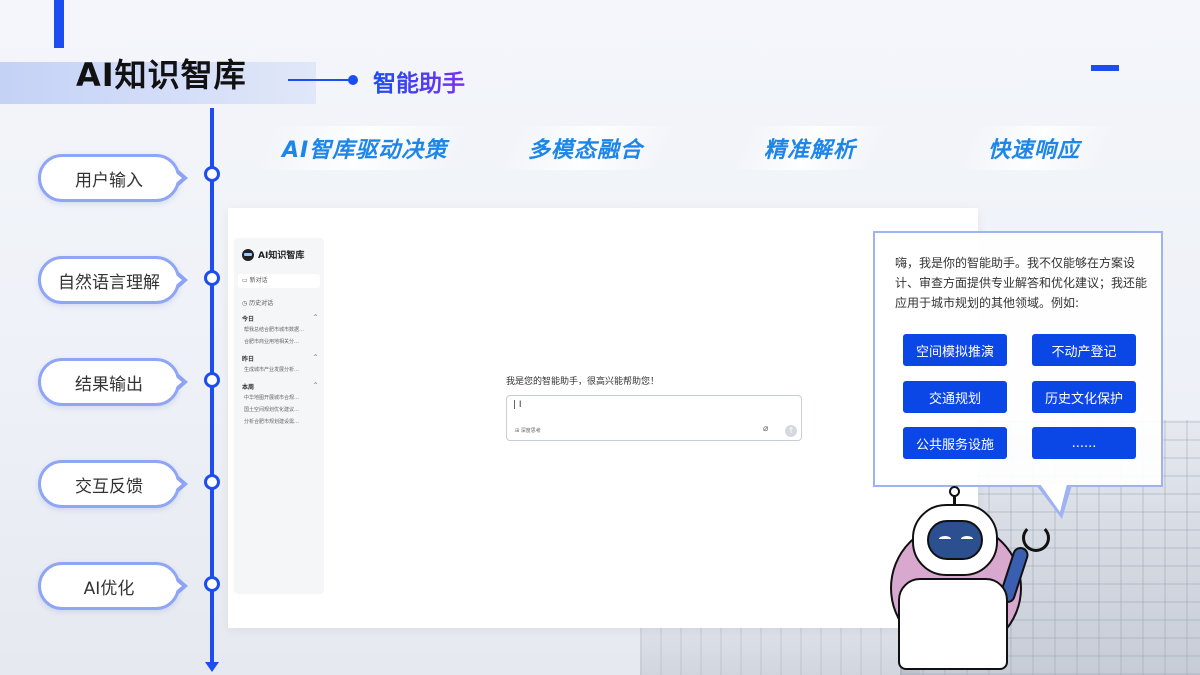  Describe the element at coordinates (212, 667) in the screenshot. I see `timeline-arrow-icon` at that location.